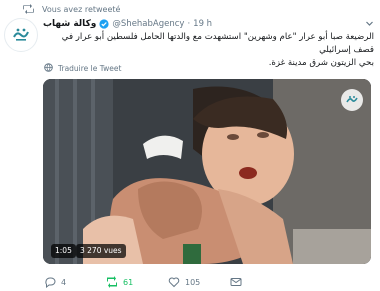 The height and width of the screenshot is (291, 380). I want to click on globe-icon, so click(48, 68).